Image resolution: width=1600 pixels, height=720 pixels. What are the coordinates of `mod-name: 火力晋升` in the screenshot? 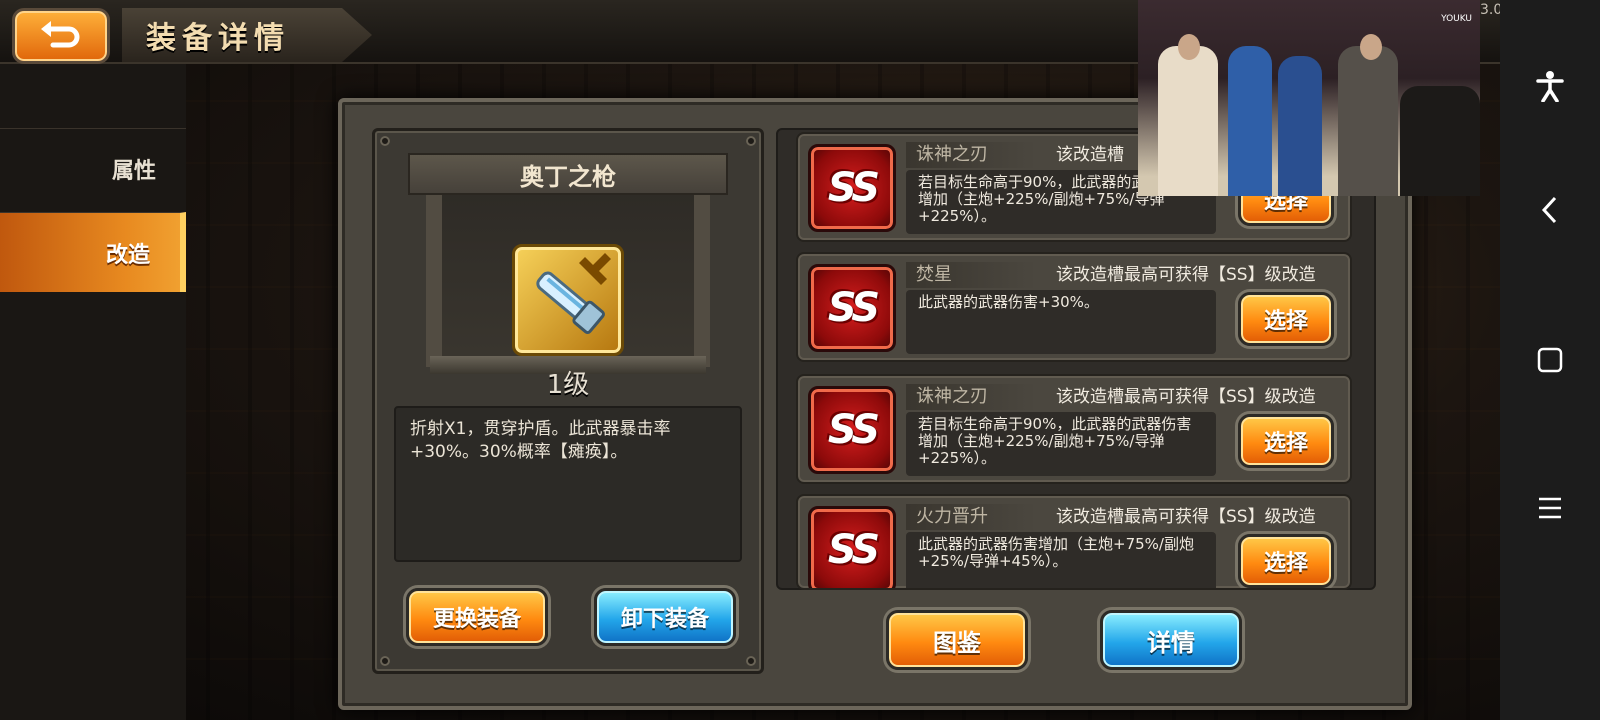 It's located at (971, 517).